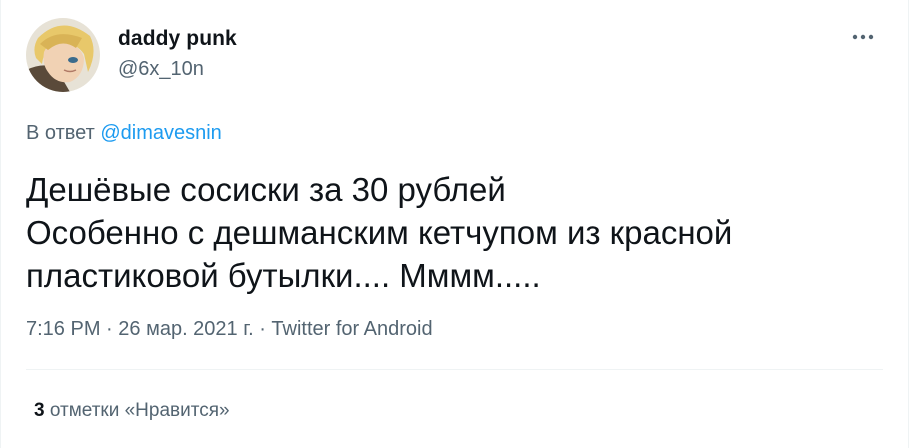 This screenshot has width=909, height=448. Describe the element at coordinates (351, 329) in the screenshot. I see `tweet-source-link: Twitter for Android` at that location.